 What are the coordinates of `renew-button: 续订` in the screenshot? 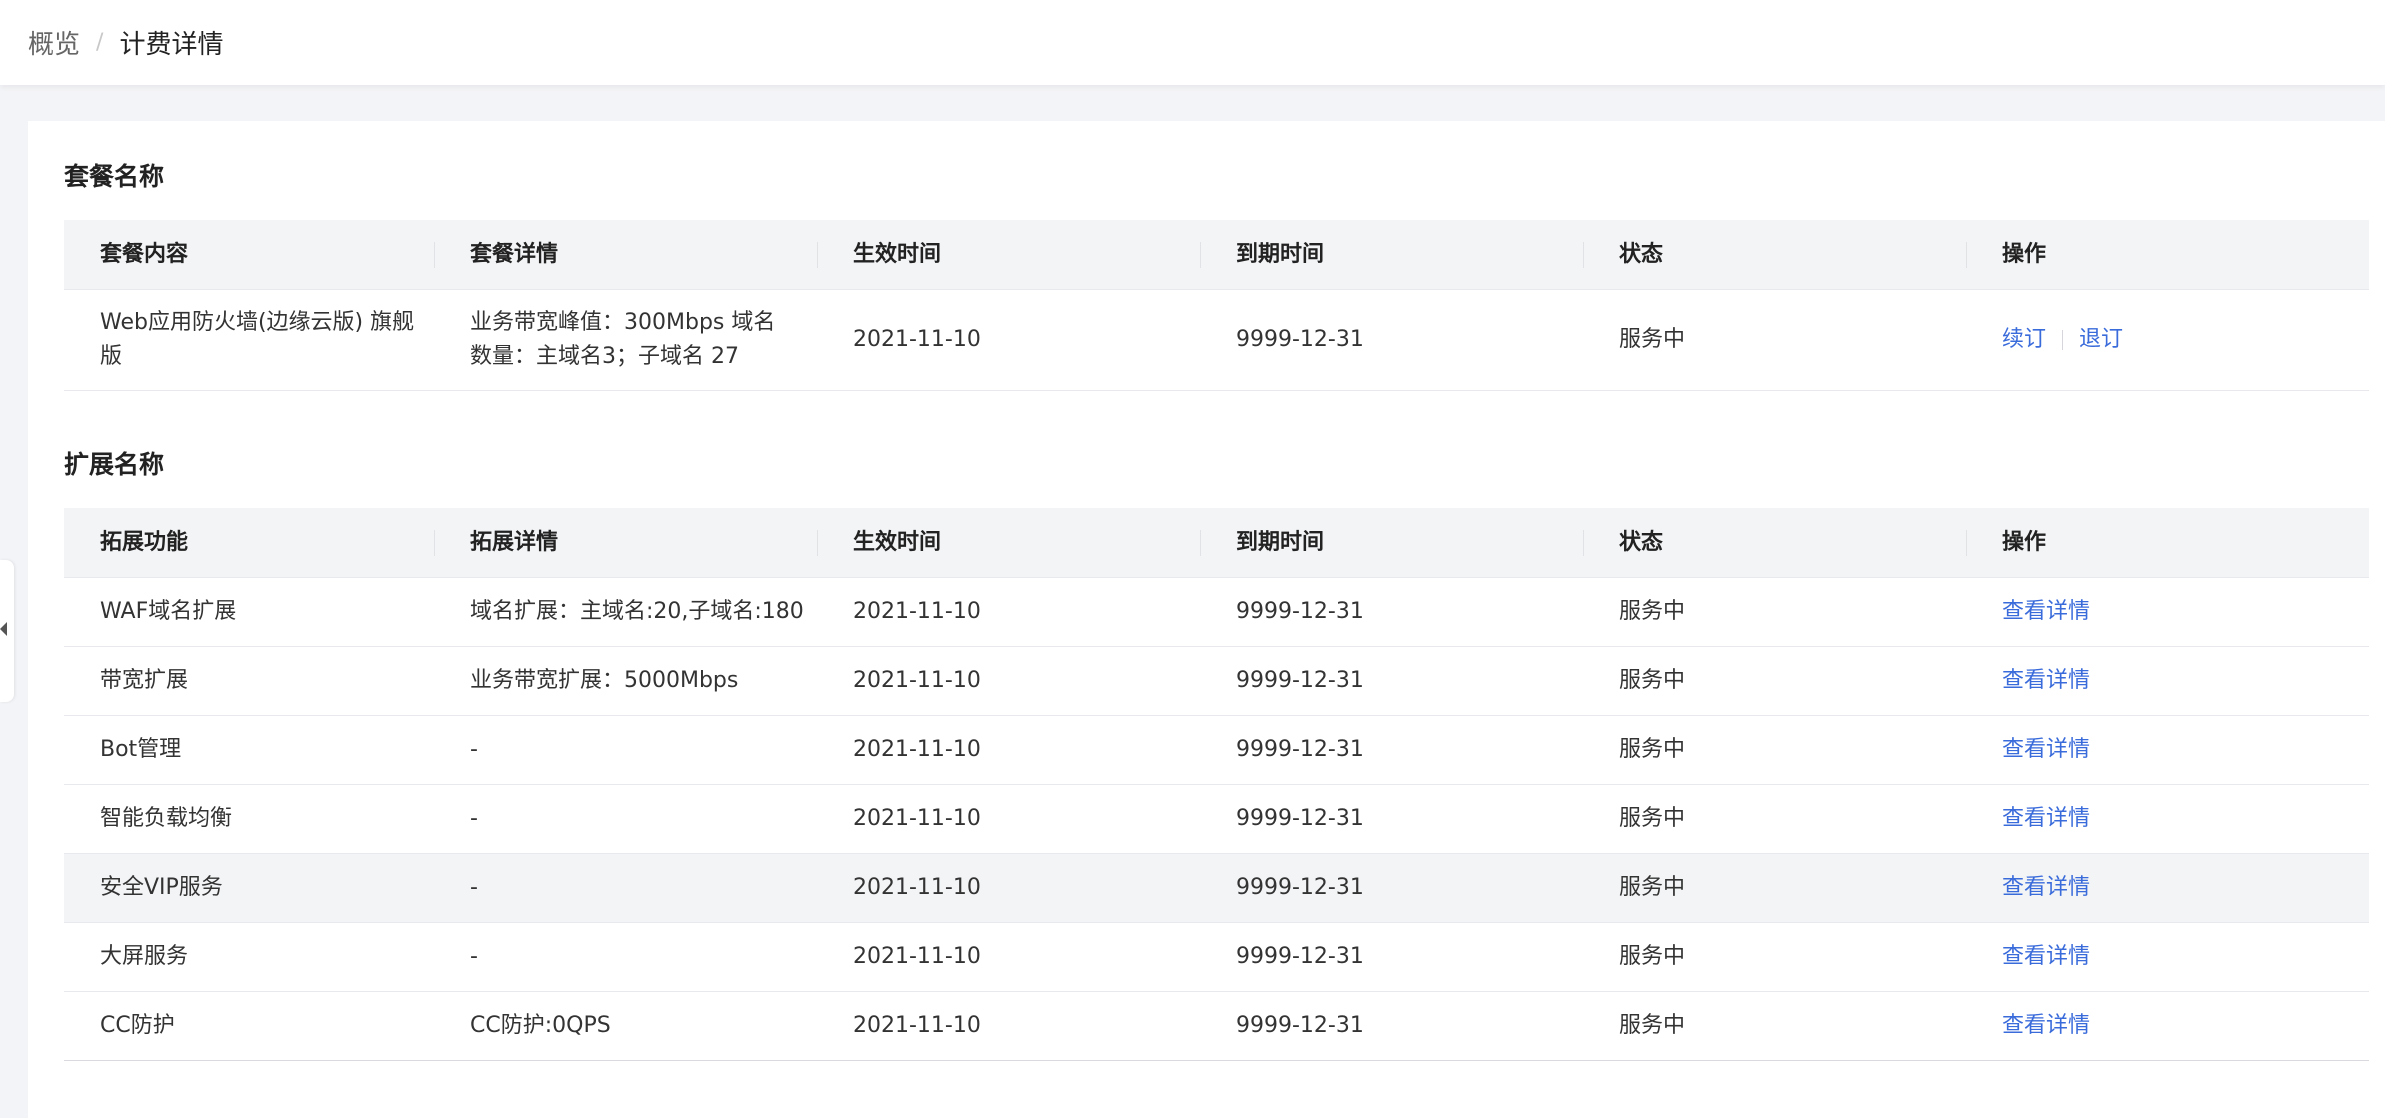 It's located at (2024, 340).